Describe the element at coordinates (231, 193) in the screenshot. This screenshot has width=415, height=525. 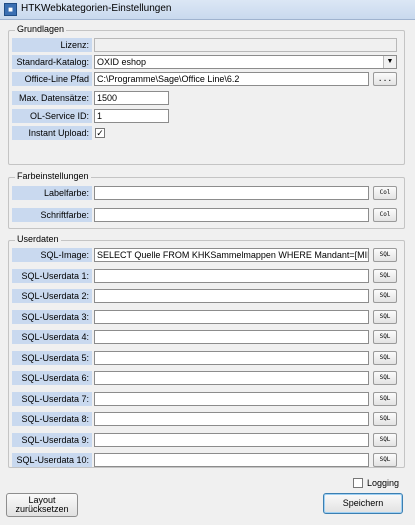
I see `labelfarbe-input` at that location.